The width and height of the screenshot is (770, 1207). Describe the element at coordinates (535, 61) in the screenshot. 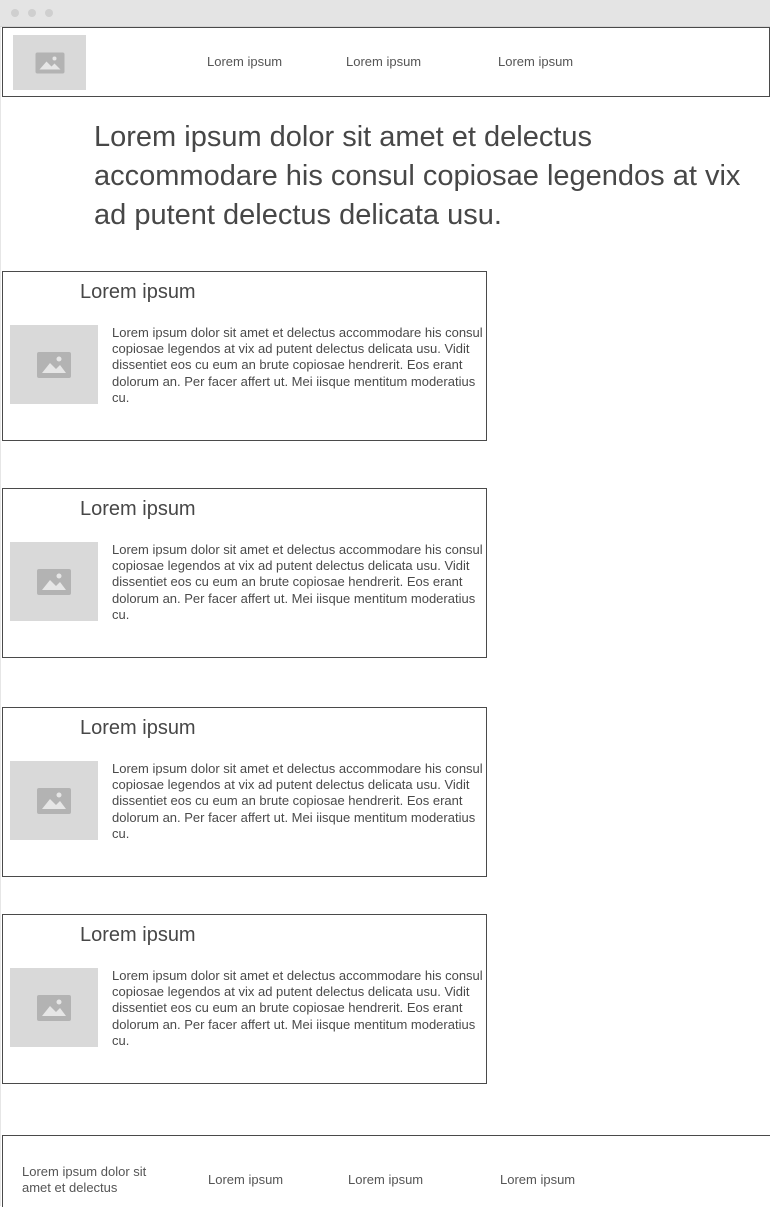

I see `nav-link-3: Lorem ipsum` at that location.